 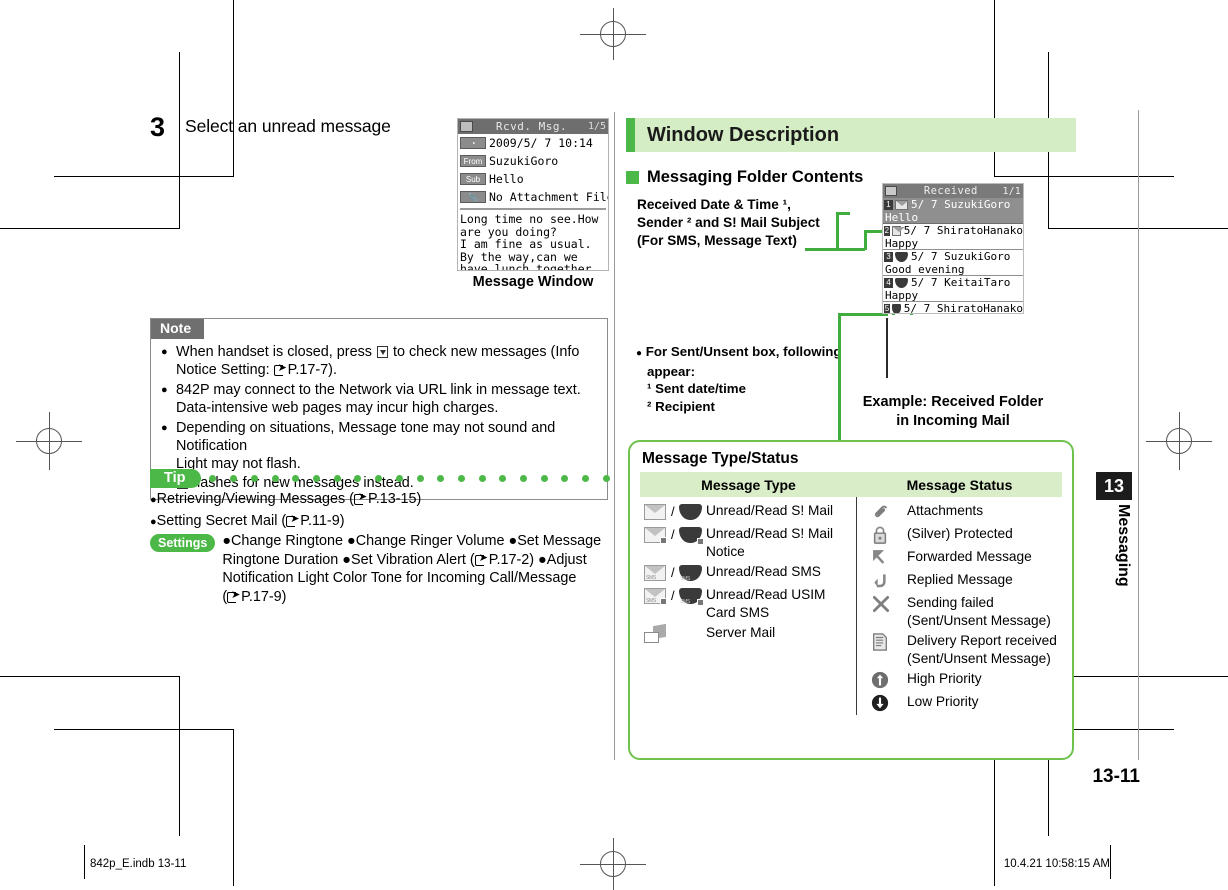 I want to click on pointer-line-to-list, so click(x=887, y=348).